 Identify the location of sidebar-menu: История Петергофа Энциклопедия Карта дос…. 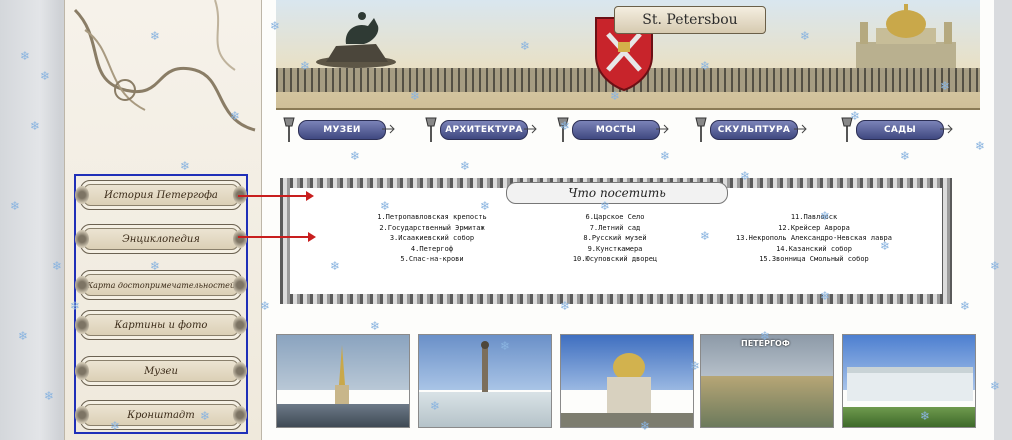
(161, 304).